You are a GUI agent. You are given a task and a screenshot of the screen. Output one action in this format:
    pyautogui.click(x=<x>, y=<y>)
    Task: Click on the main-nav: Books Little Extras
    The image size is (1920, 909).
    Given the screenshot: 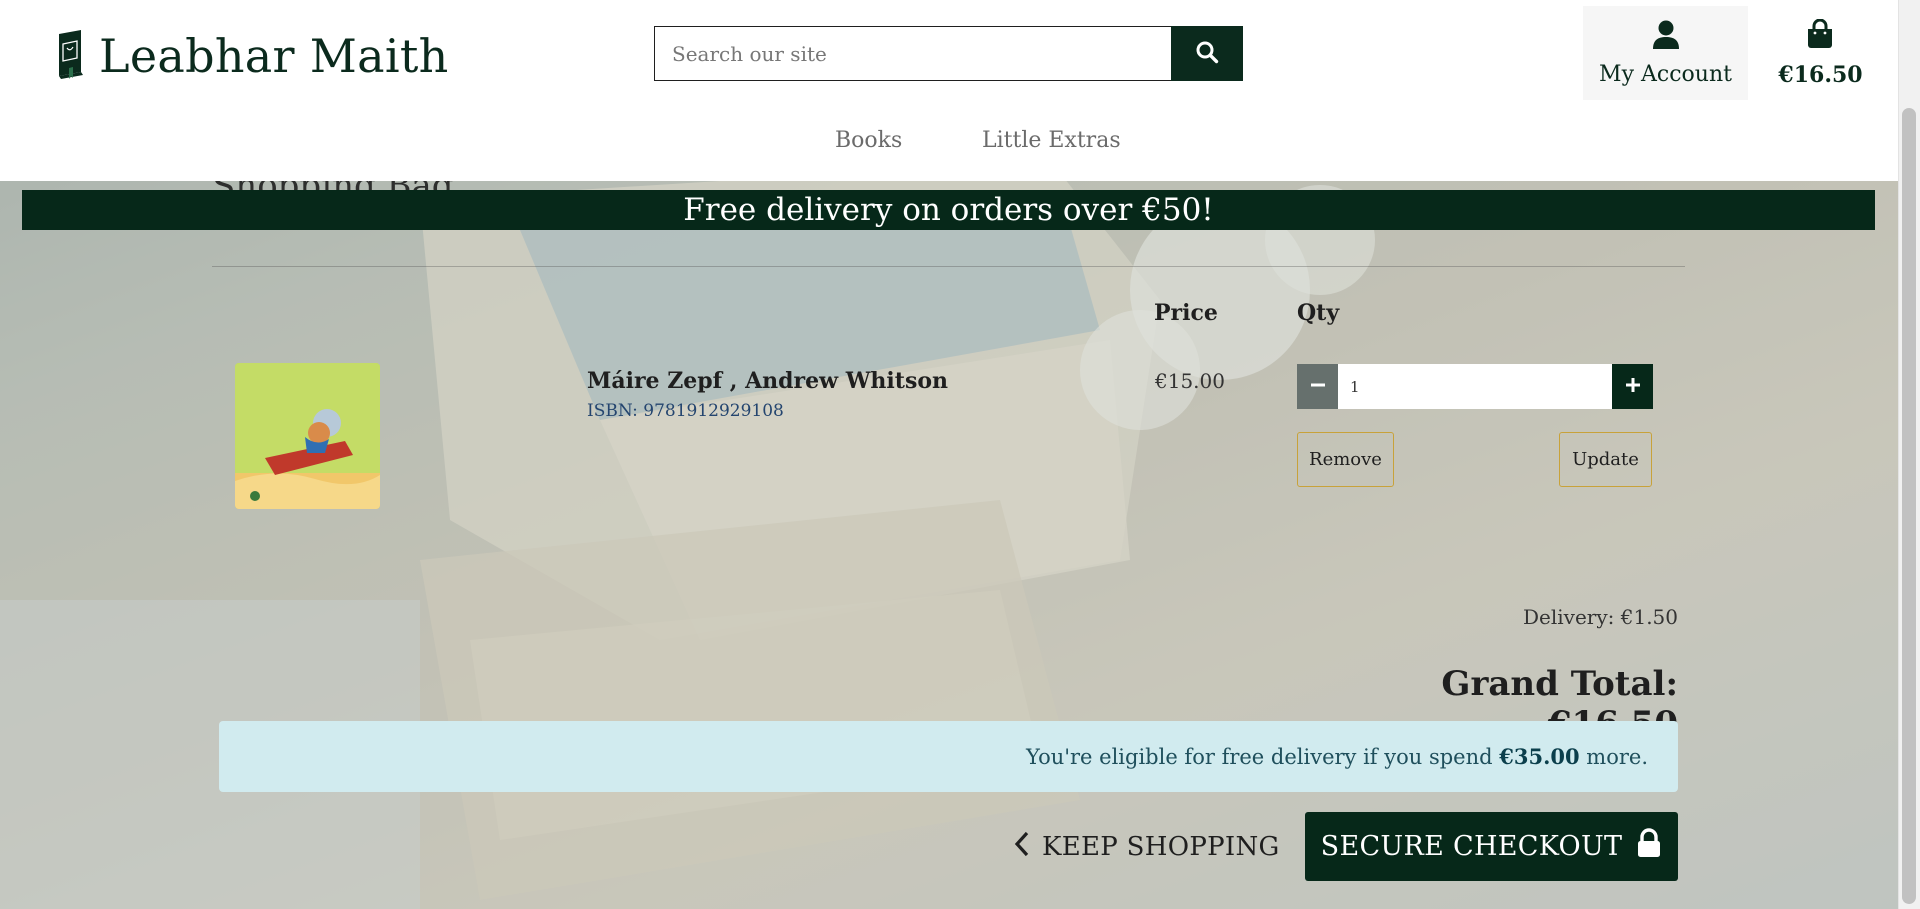 What is the action you would take?
    pyautogui.click(x=949, y=140)
    